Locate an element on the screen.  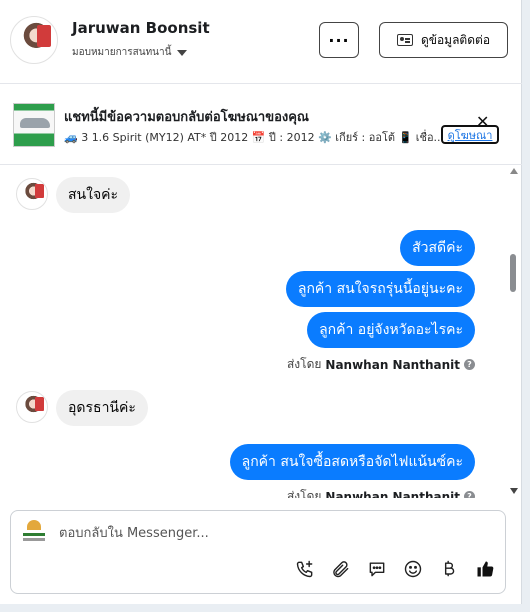
contact-info-label: ดูข้อมูลติดต่อ is located at coordinates (455, 39).